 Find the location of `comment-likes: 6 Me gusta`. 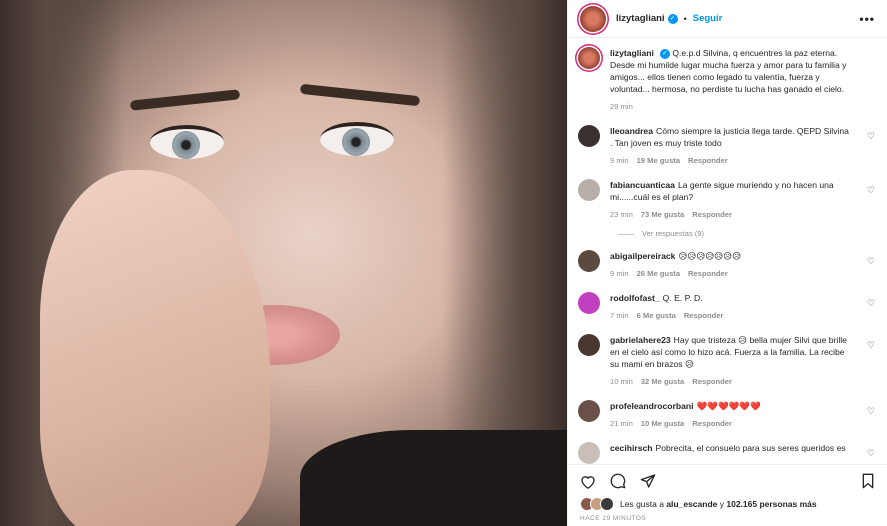

comment-likes: 6 Me gusta is located at coordinates (656, 315).